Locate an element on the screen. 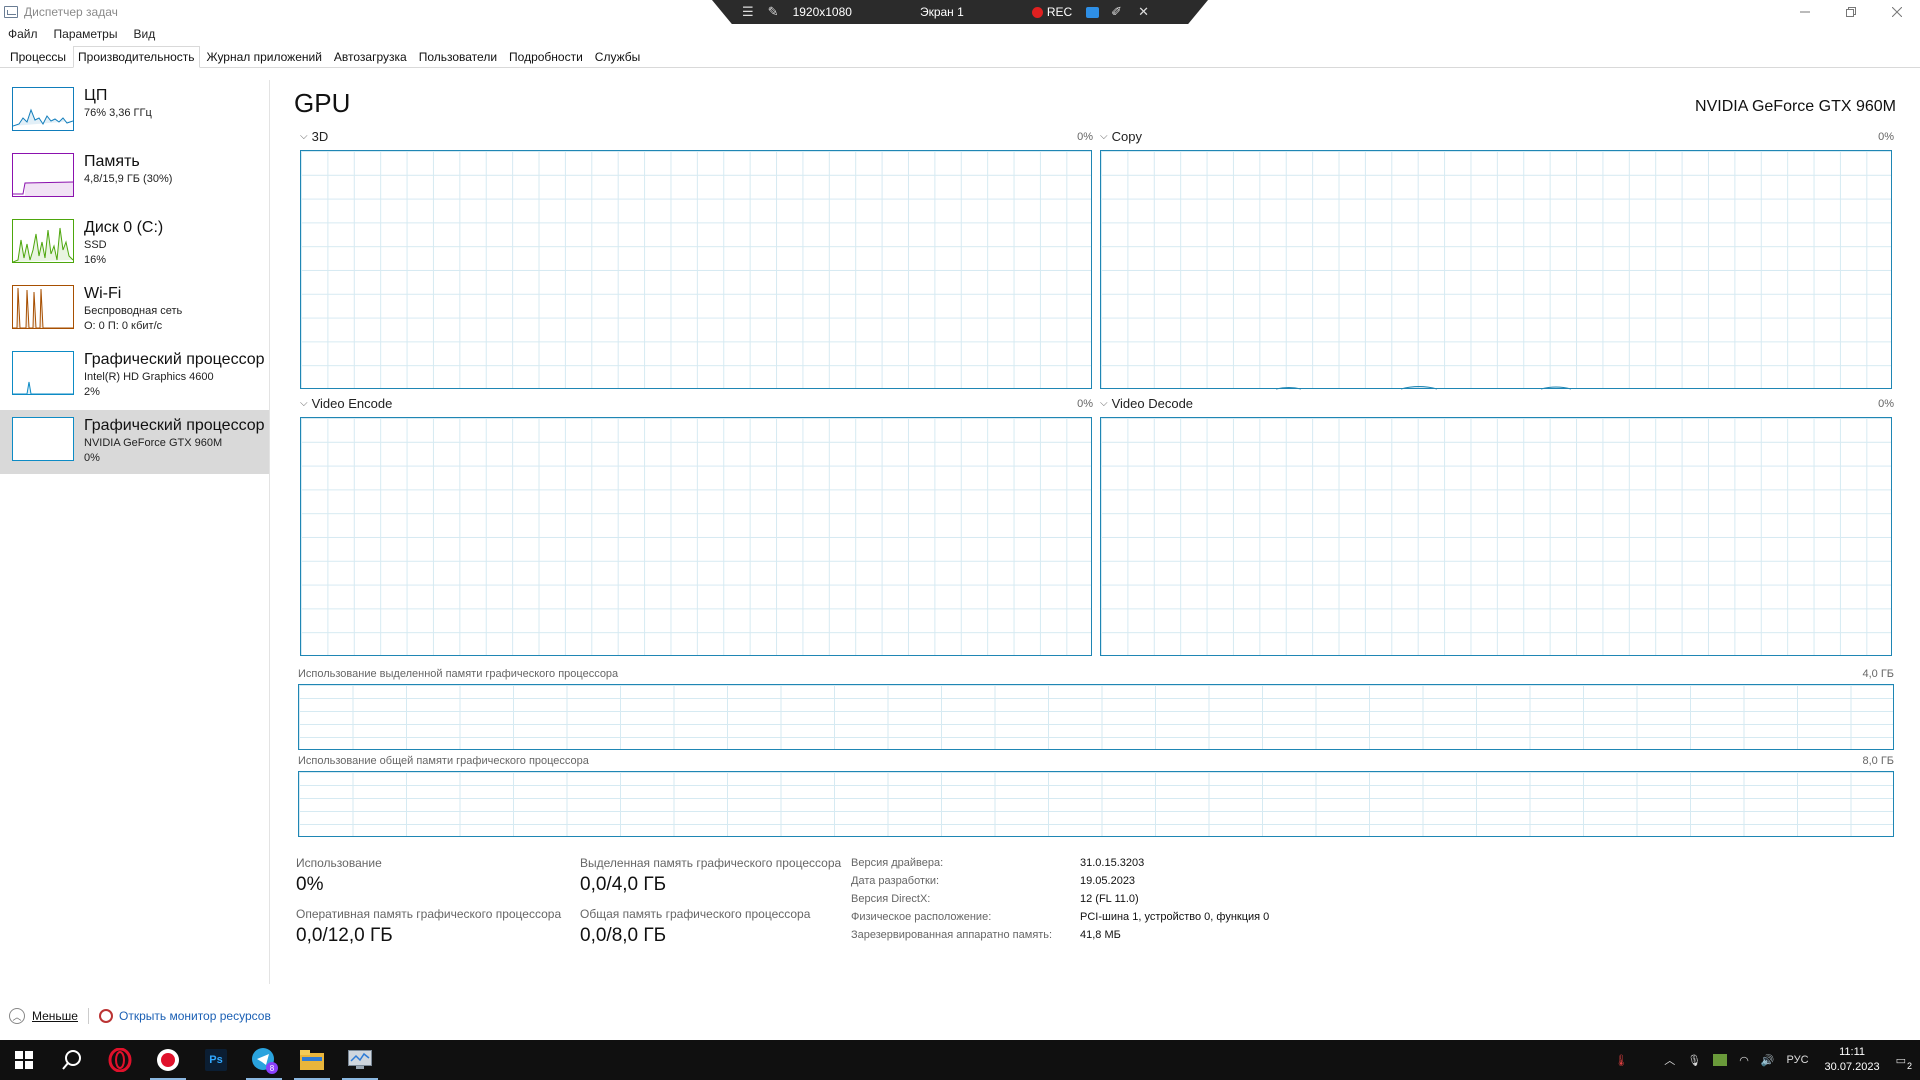 The height and width of the screenshot is (1080, 1920). menu-options: Параметры is located at coordinates (86, 34).